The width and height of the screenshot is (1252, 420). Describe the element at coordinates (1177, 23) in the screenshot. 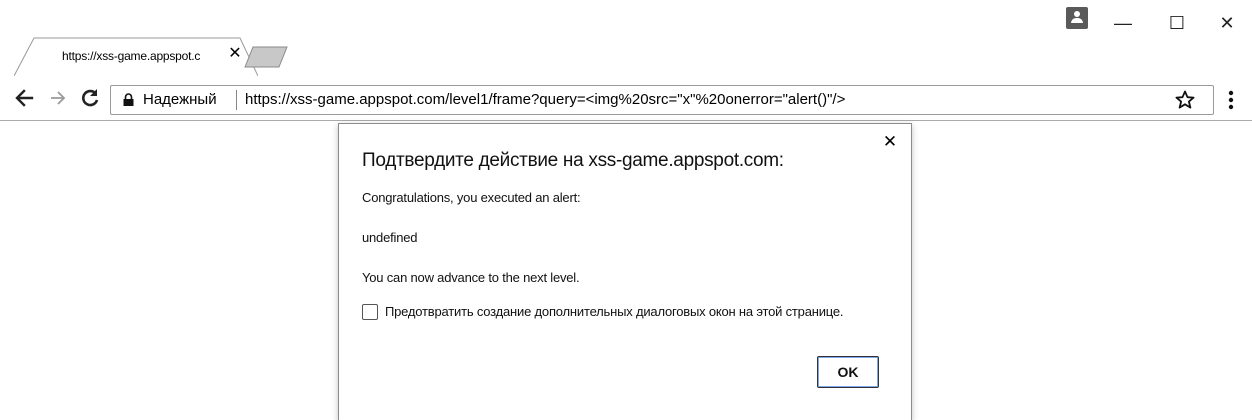

I see `maximize-icon: ☐` at that location.